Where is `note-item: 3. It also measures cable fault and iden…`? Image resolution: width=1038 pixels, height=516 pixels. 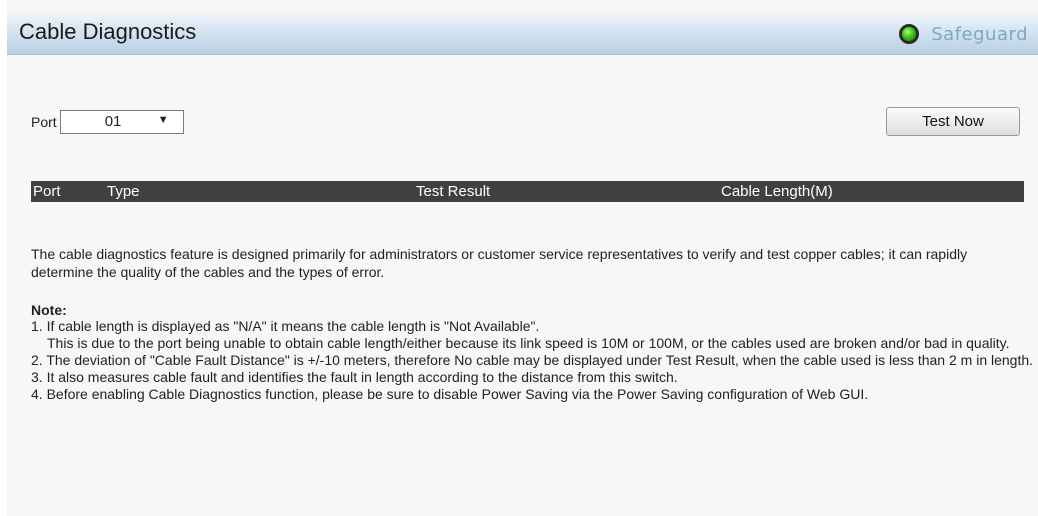 note-item: 3. It also measures cable fault and iden… is located at coordinates (354, 377).